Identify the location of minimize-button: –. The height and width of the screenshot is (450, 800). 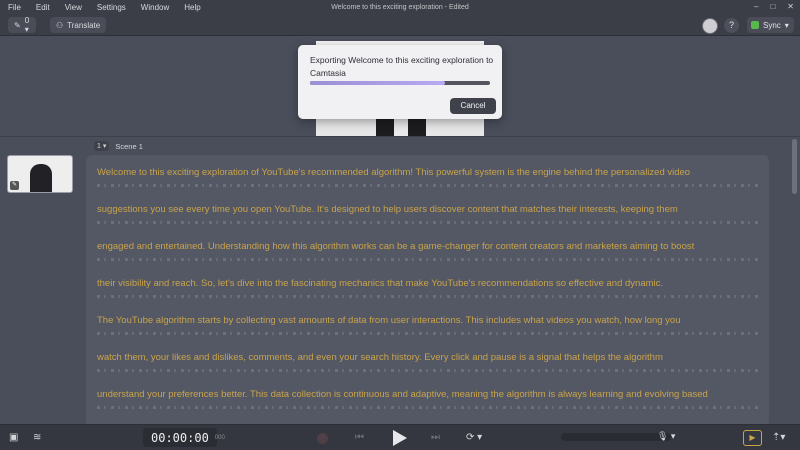
(756, 6).